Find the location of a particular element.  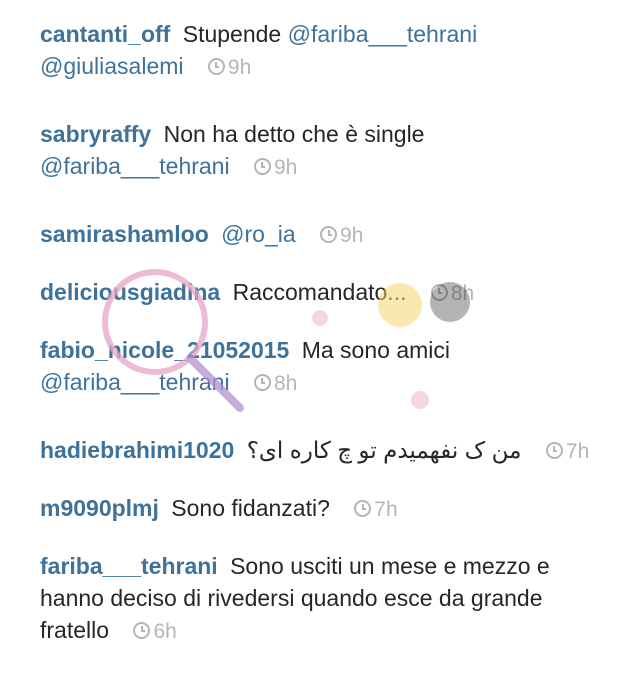

comment-item: deliciousgiadina Raccomandato... 8h is located at coordinates (320, 293).